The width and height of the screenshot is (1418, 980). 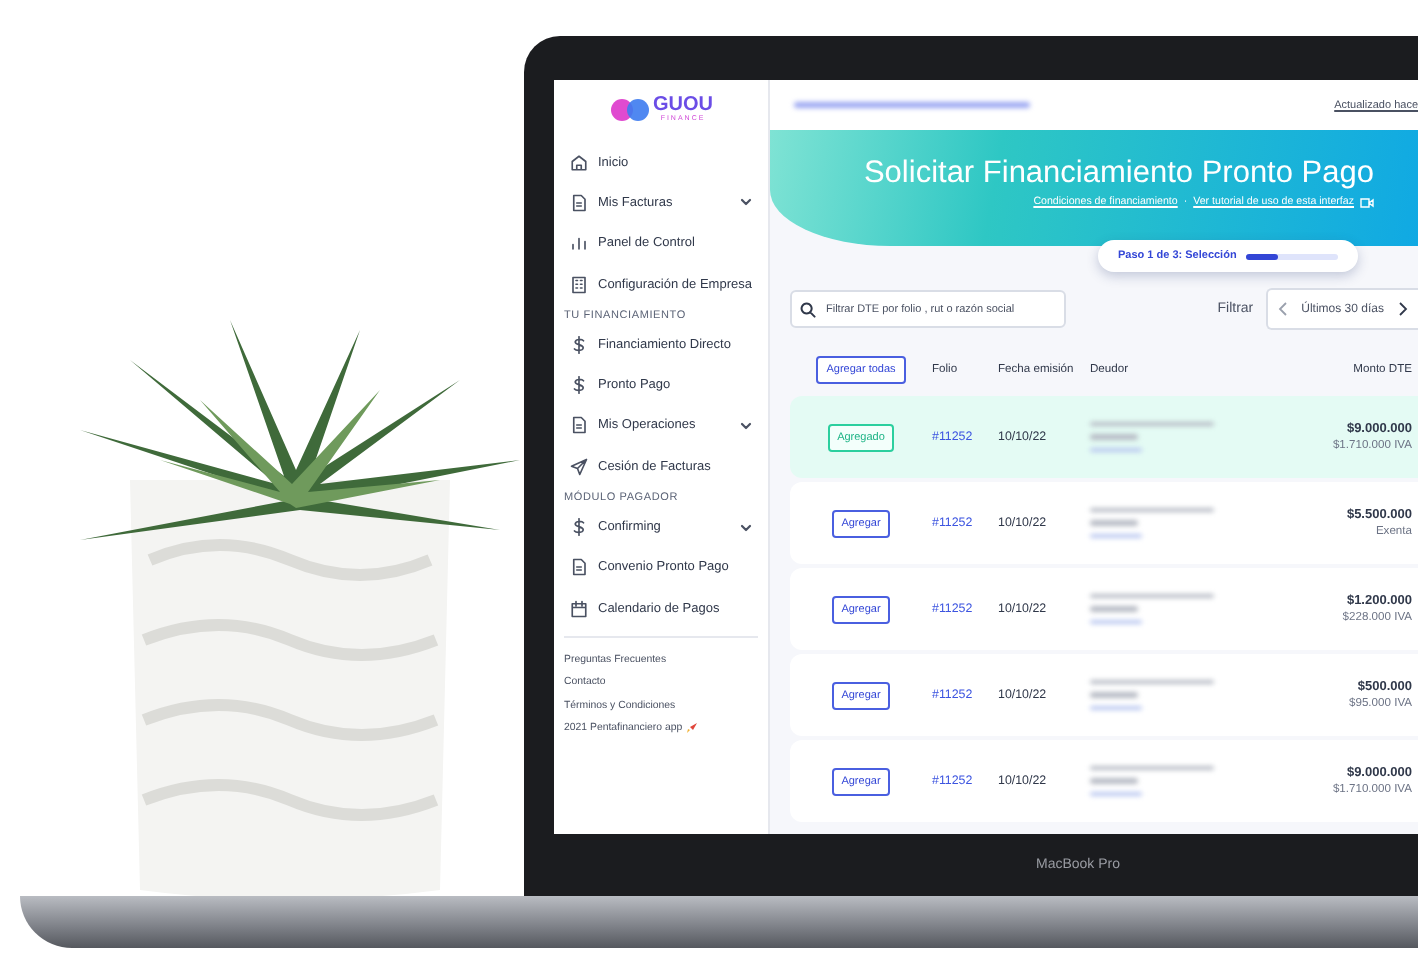 What do you see at coordinates (579, 243) in the screenshot?
I see `bar-chart-icon` at bounding box center [579, 243].